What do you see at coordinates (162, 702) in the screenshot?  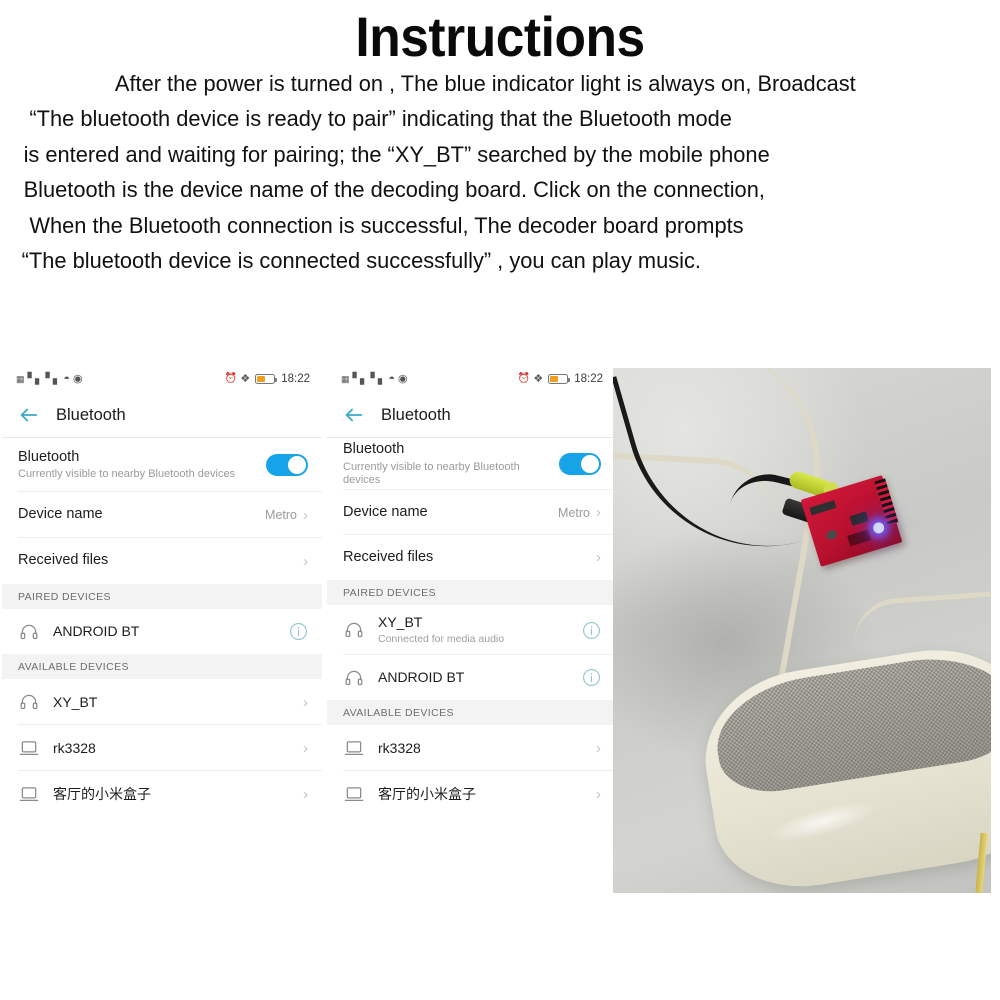 I see `list-item-available-device: XY_BT ›` at bounding box center [162, 702].